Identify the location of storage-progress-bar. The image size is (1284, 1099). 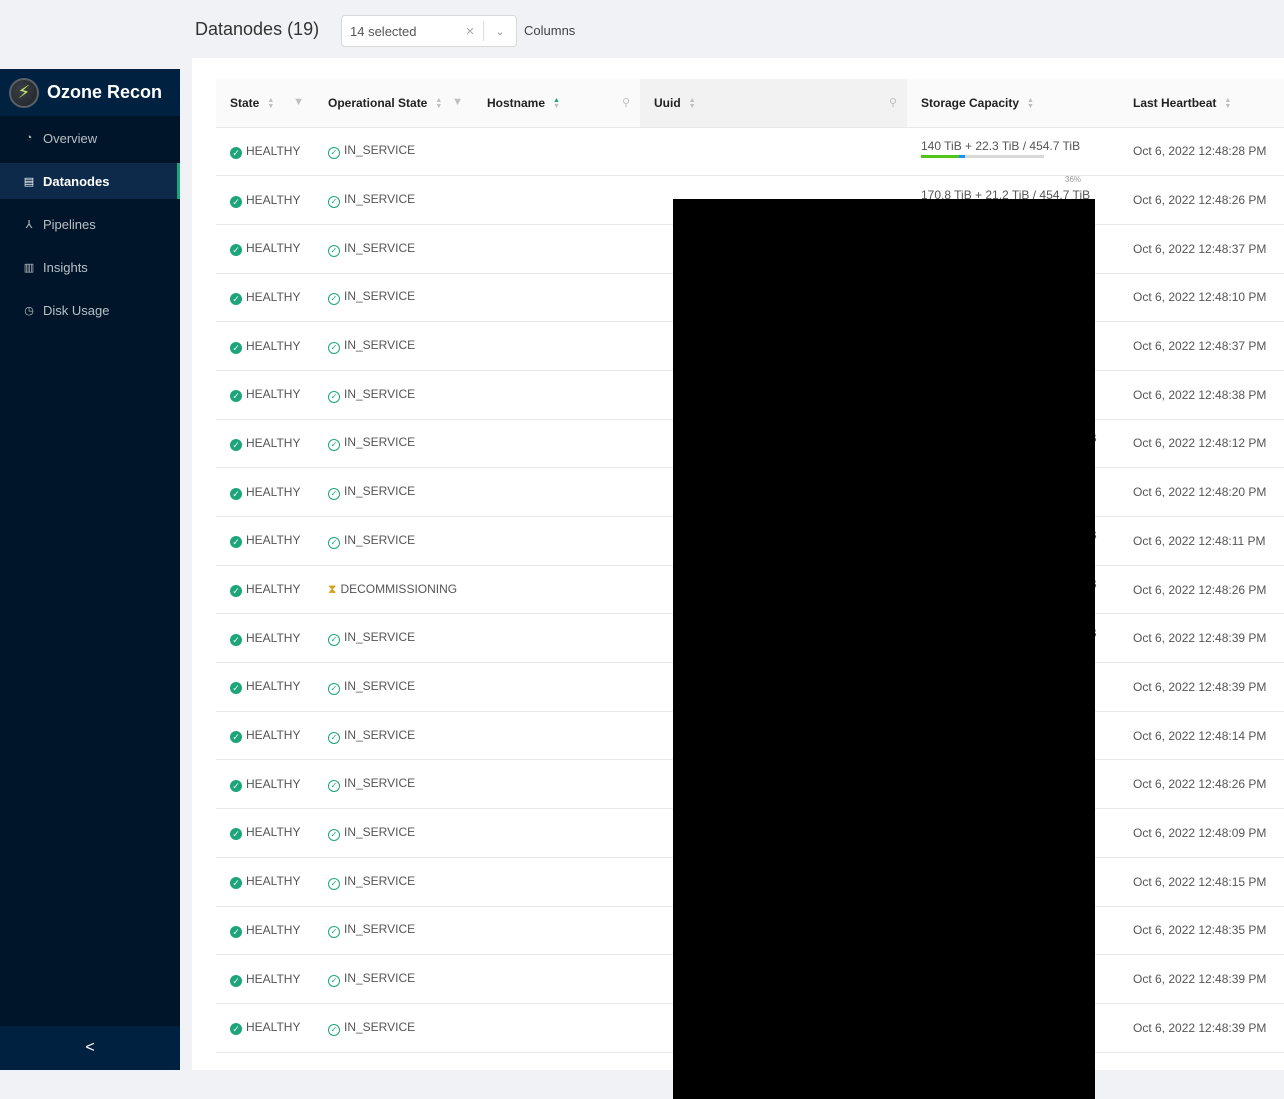
(982, 156).